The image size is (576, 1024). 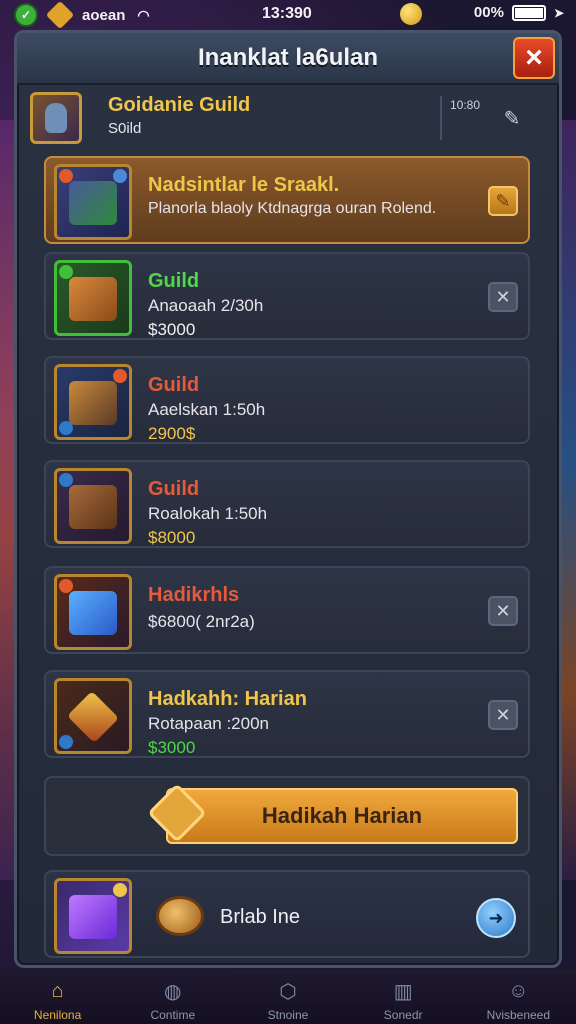 I want to click on shield-icon: ⬡, so click(x=288, y=991).